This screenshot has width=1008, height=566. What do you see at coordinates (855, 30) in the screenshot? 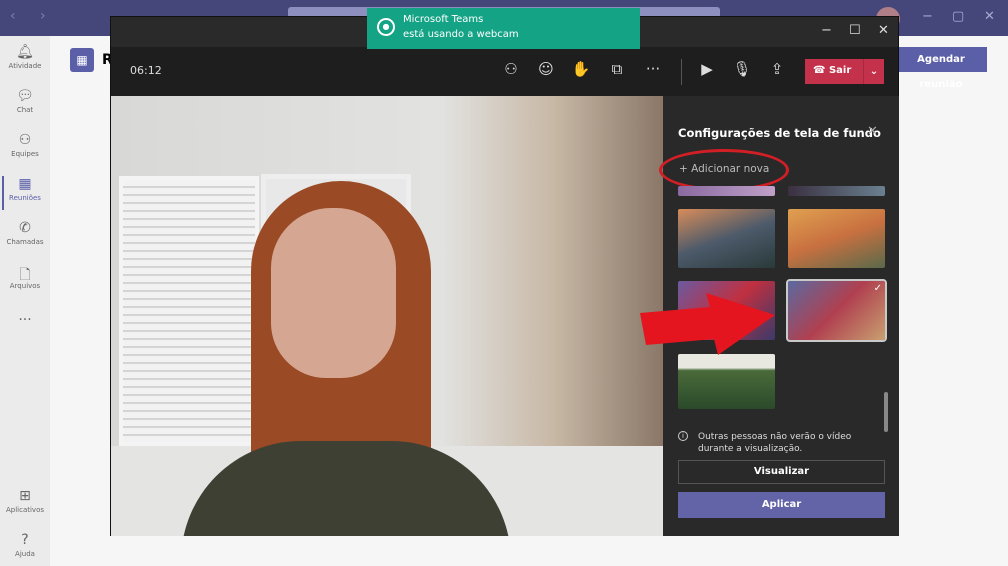
I see `maximize-button: ☐` at bounding box center [855, 30].